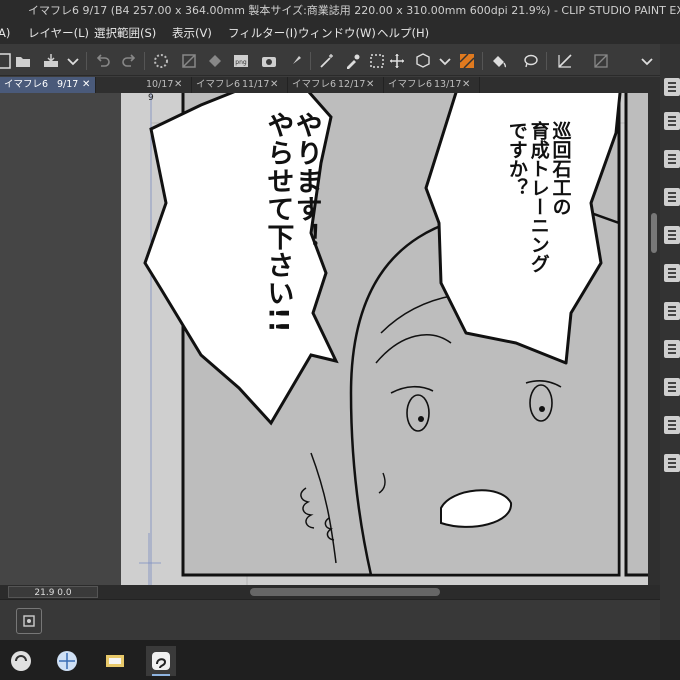 The height and width of the screenshot is (680, 680). What do you see at coordinates (263, 33) in the screenshot?
I see `menu-item-filter: フィルター(I)` at bounding box center [263, 33].